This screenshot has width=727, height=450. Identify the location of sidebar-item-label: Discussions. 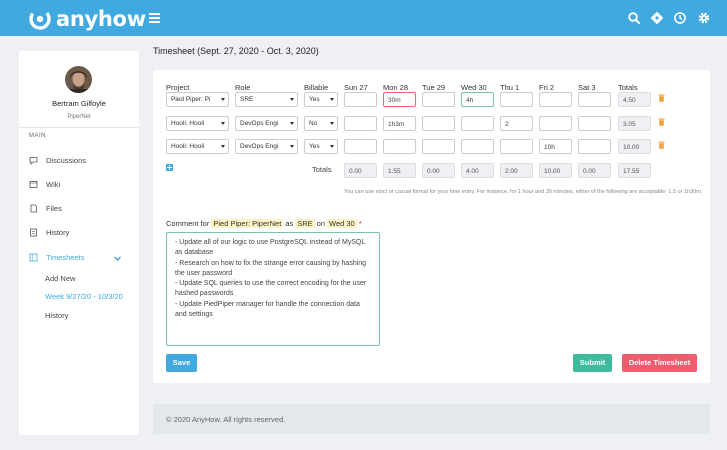
(66, 160).